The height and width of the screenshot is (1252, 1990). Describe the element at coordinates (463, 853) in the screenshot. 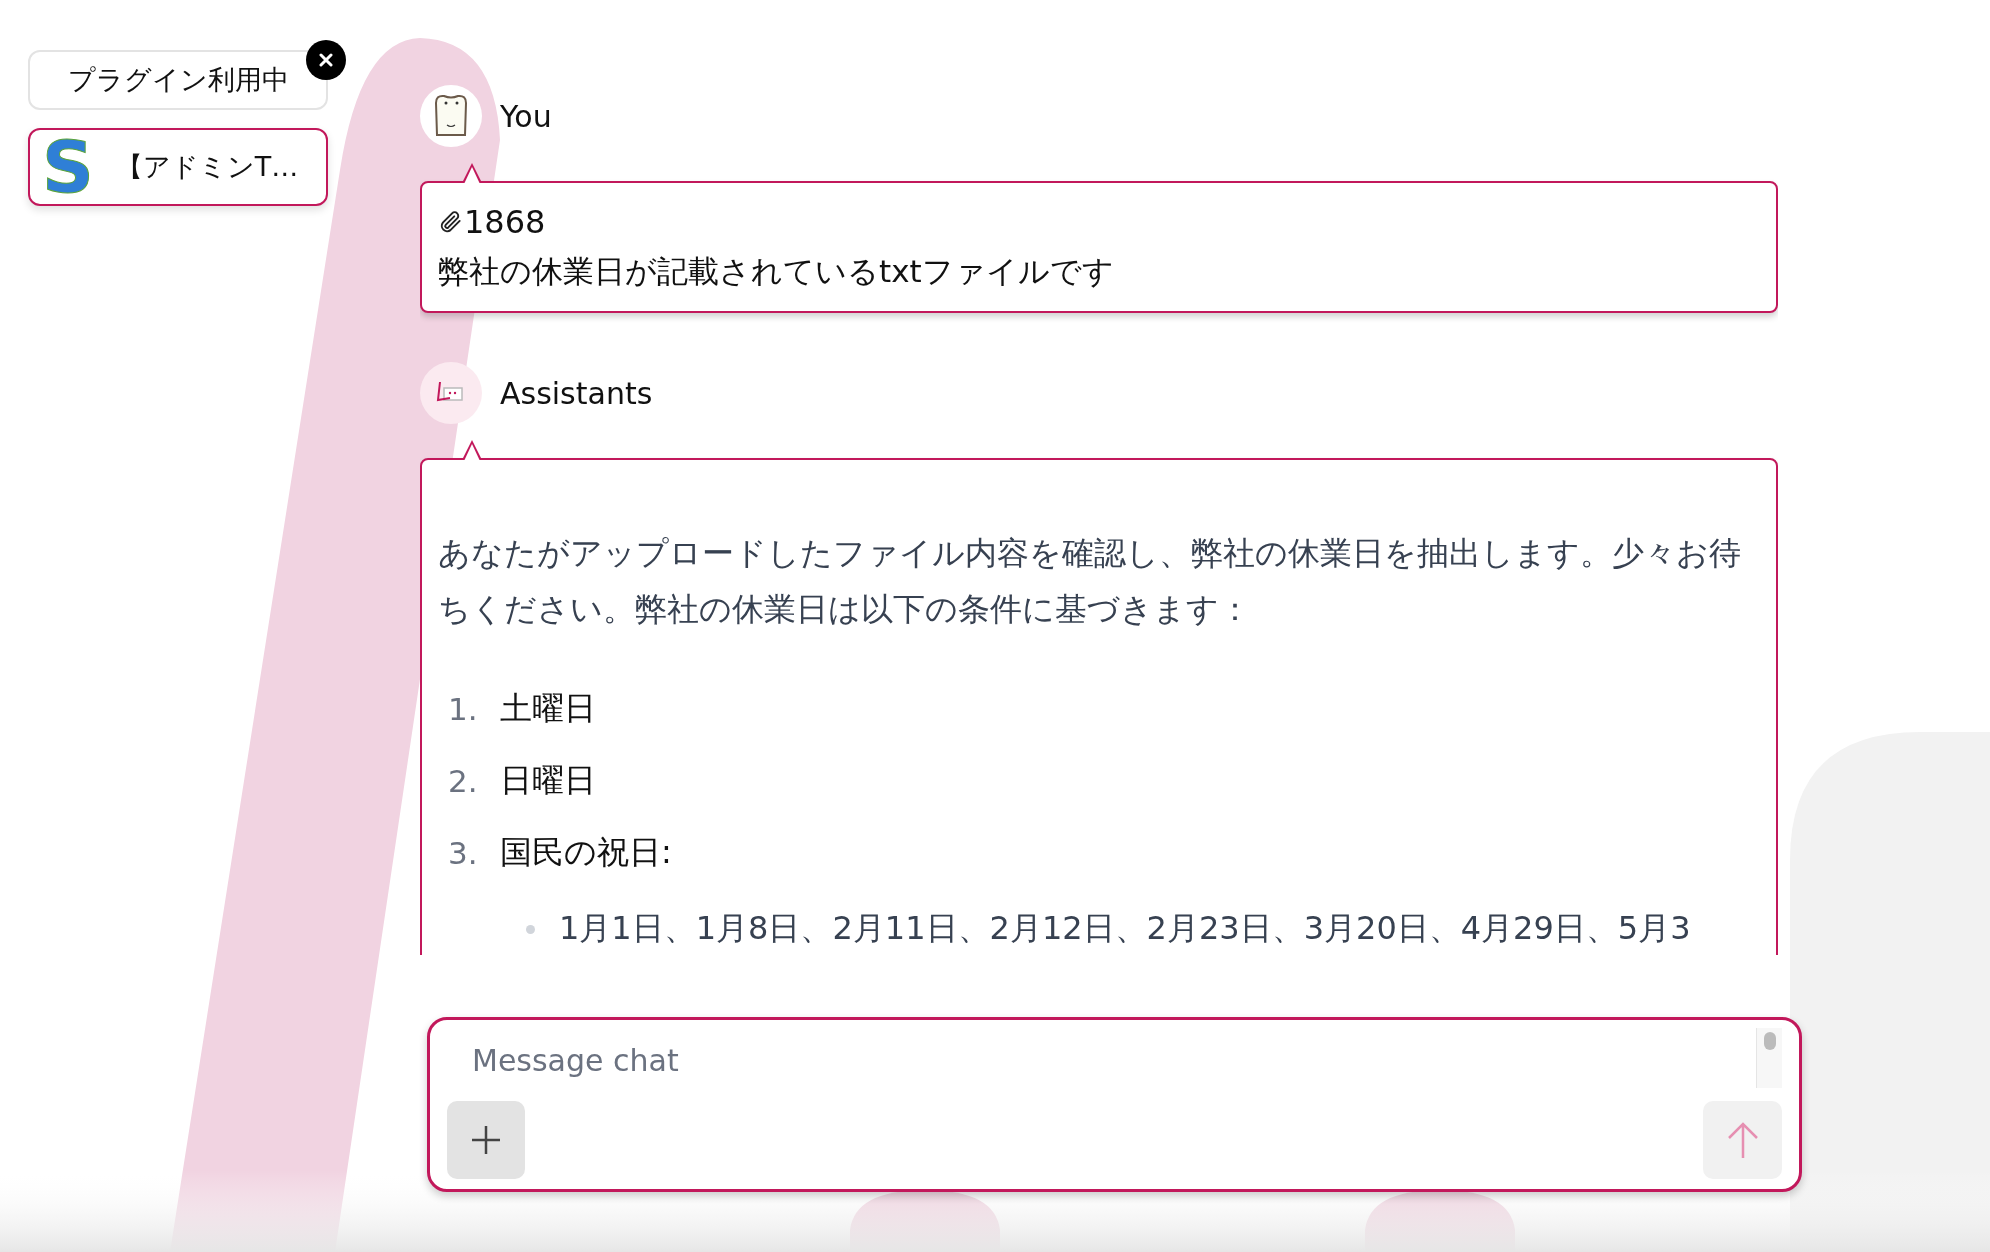

I see `list-number: 3.` at that location.